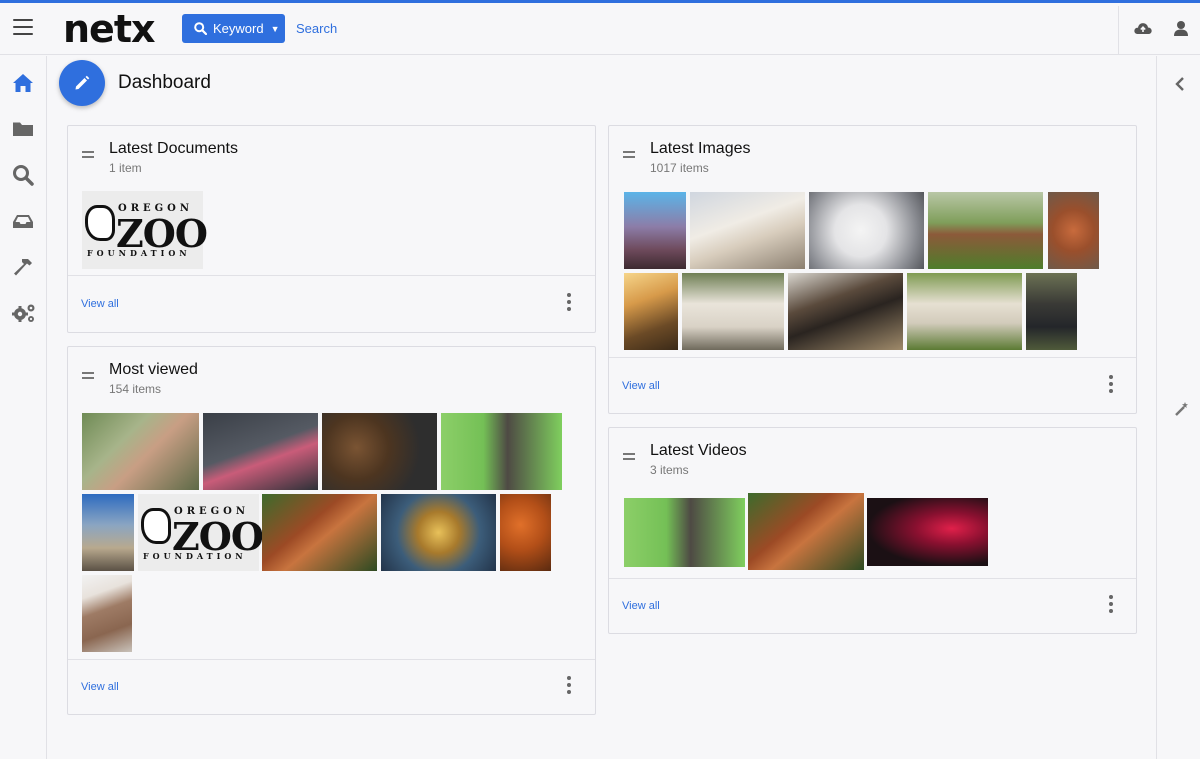  I want to click on menu-icon, so click(23, 28).